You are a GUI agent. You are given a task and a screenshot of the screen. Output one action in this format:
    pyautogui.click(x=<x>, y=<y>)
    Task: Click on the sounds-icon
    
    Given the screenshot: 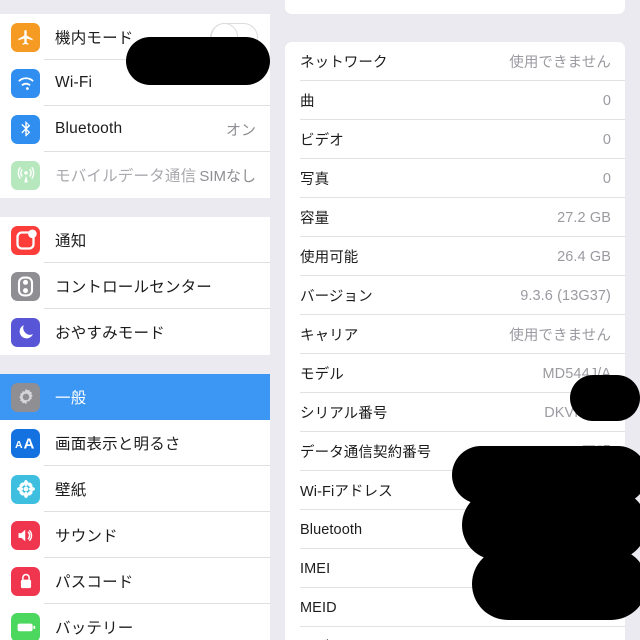 What is the action you would take?
    pyautogui.click(x=25, y=535)
    